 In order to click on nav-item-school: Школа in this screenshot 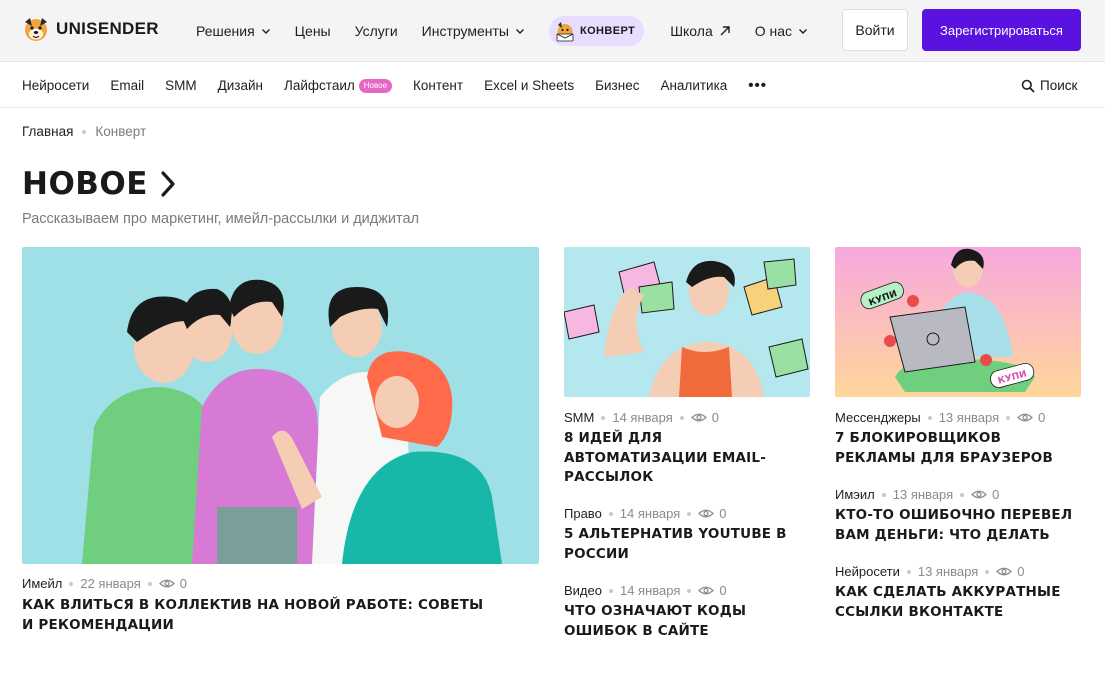, I will do `click(700, 31)`.